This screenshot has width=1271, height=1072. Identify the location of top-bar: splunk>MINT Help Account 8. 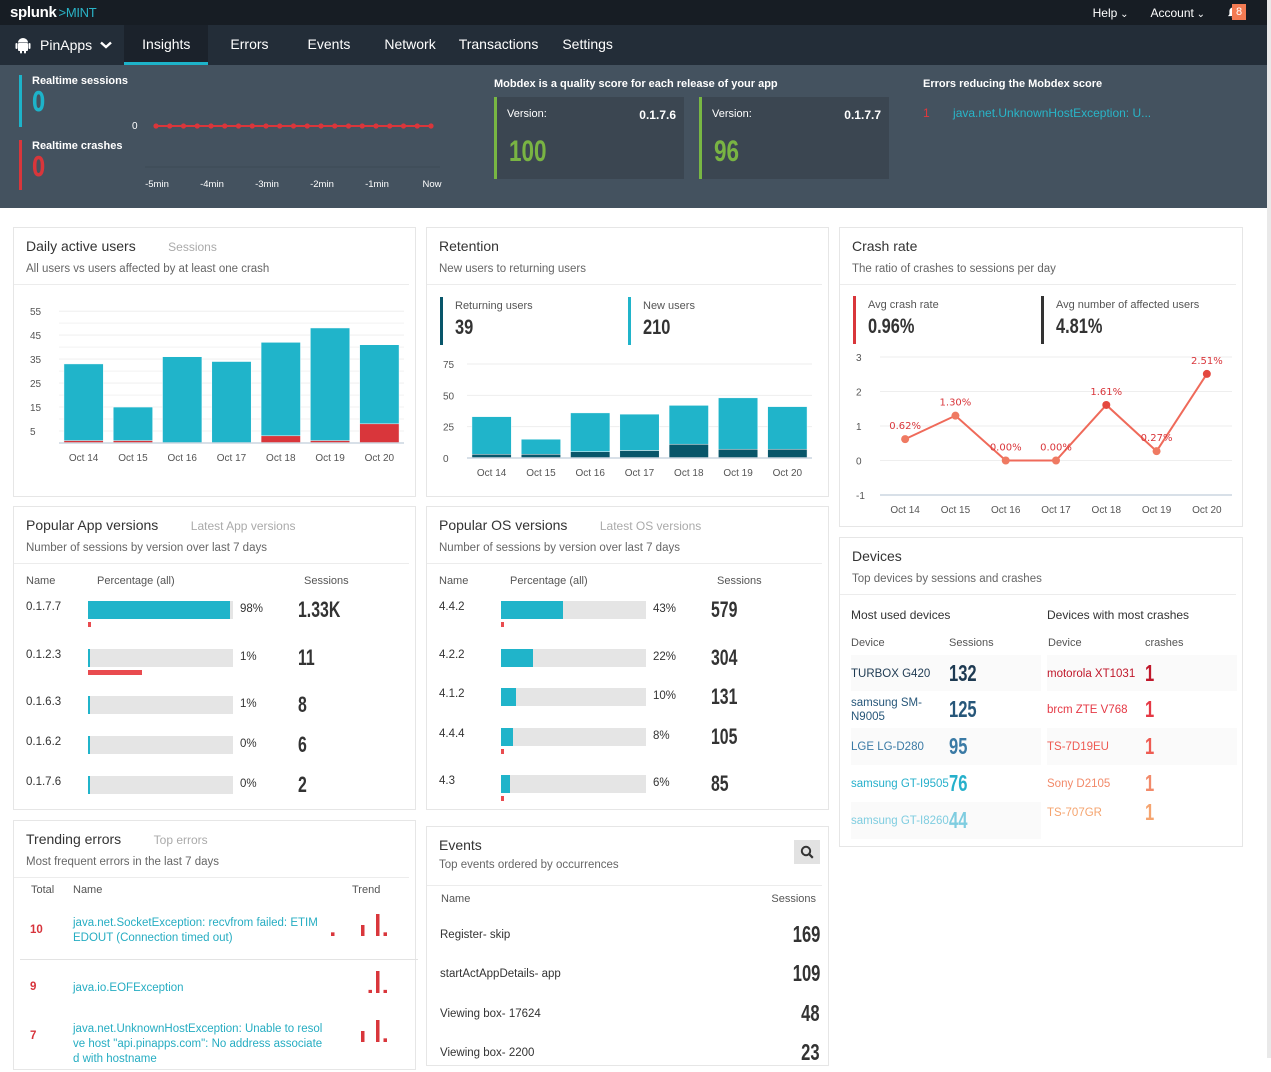
(635, 12).